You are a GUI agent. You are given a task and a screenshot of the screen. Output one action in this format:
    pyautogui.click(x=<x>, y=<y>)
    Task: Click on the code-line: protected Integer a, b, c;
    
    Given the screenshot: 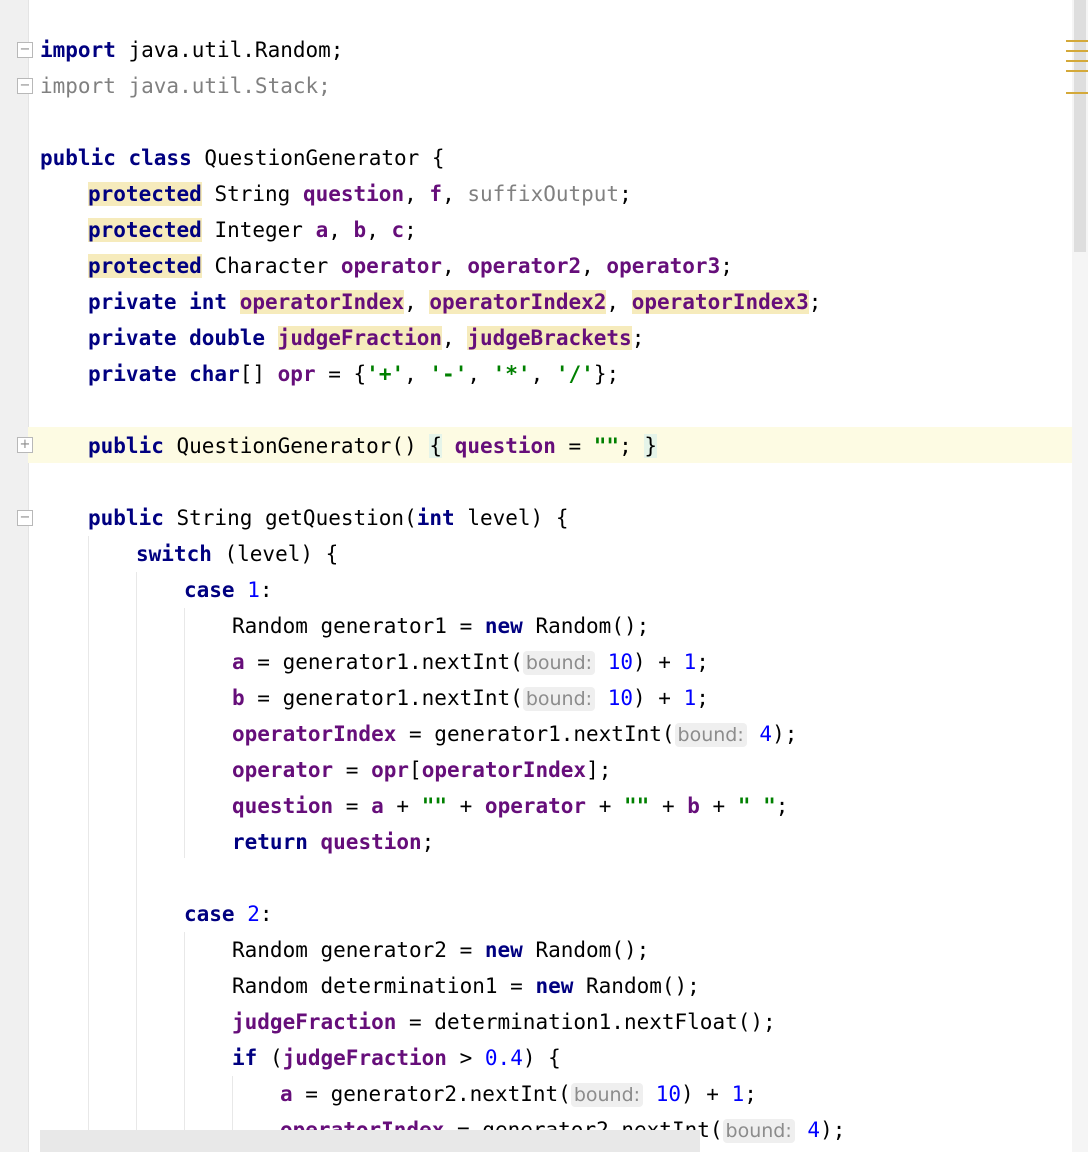 What is the action you would take?
    pyautogui.click(x=252, y=230)
    